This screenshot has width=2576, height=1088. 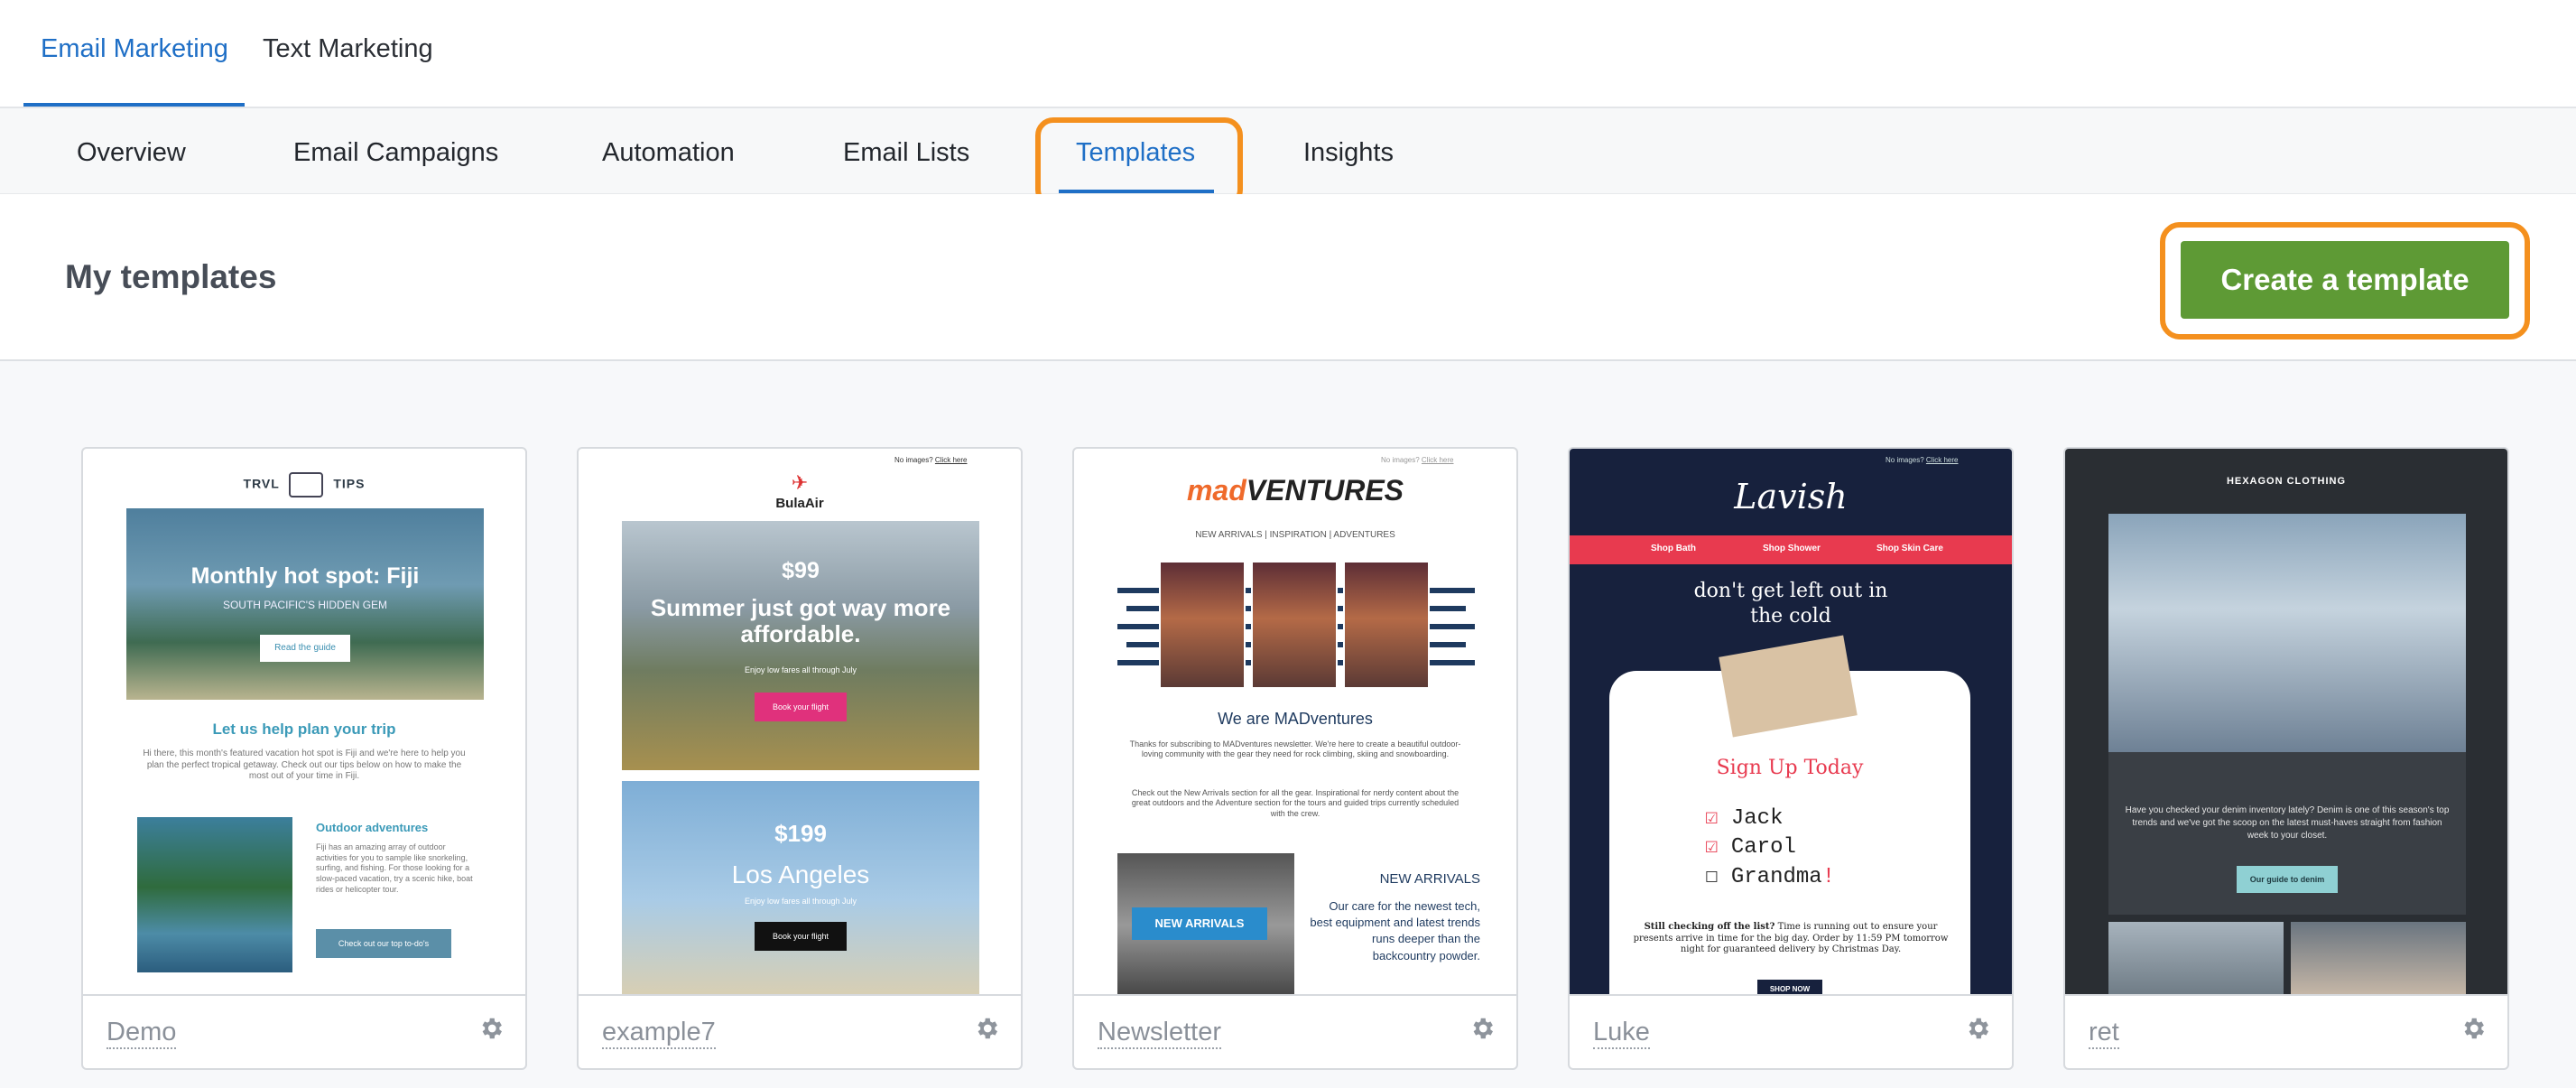 What do you see at coordinates (800, 874) in the screenshot?
I see `headline-2: Los Angeles` at bounding box center [800, 874].